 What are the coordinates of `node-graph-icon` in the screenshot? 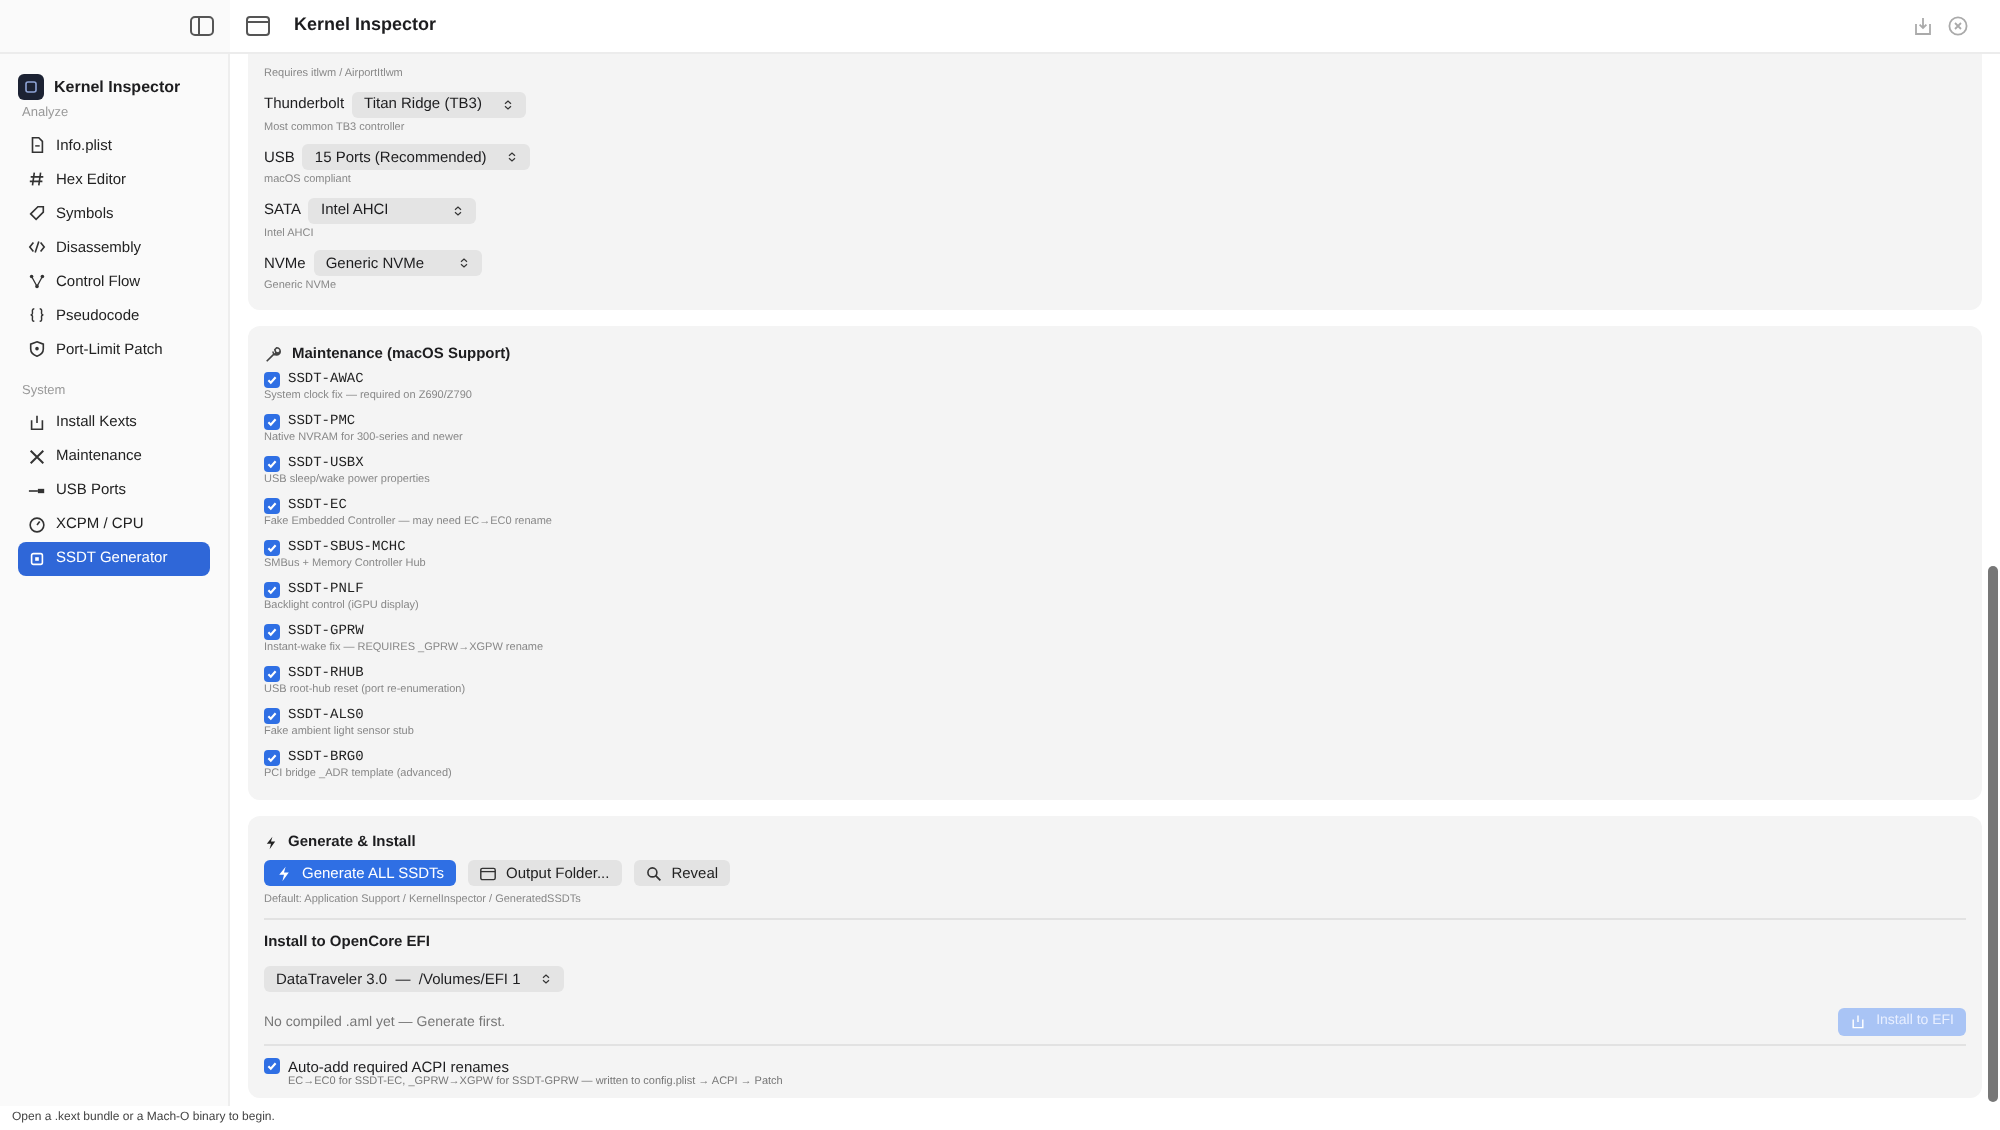 It's located at (37, 280).